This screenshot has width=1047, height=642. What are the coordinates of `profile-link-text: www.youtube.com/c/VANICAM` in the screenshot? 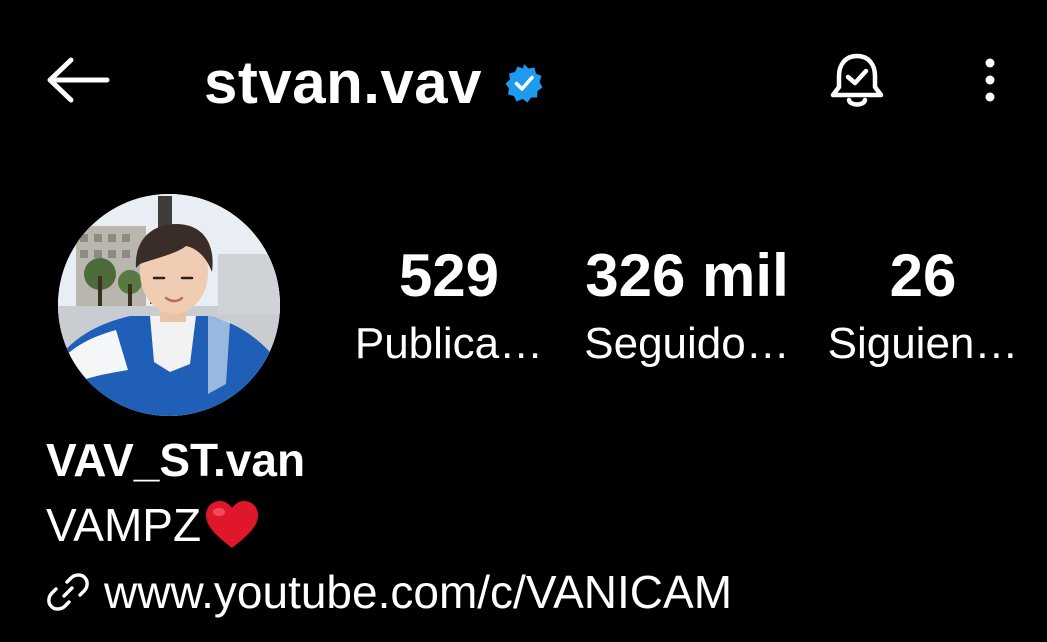 It's located at (418, 592).